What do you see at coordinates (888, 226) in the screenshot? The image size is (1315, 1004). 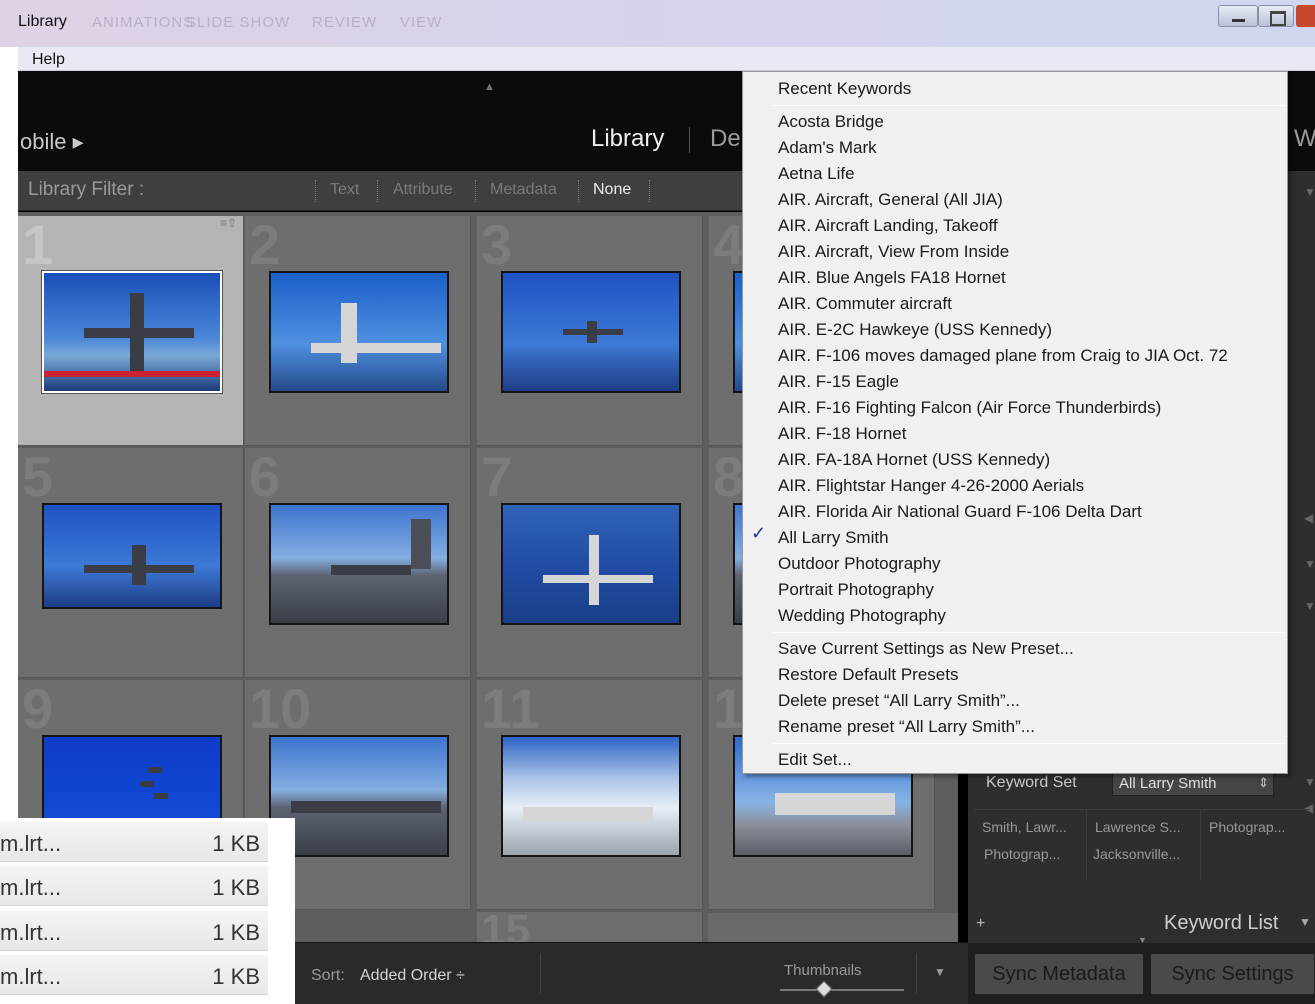 I see `dropdown-item: AIR. Aircraft Landing, Takeoff` at bounding box center [888, 226].